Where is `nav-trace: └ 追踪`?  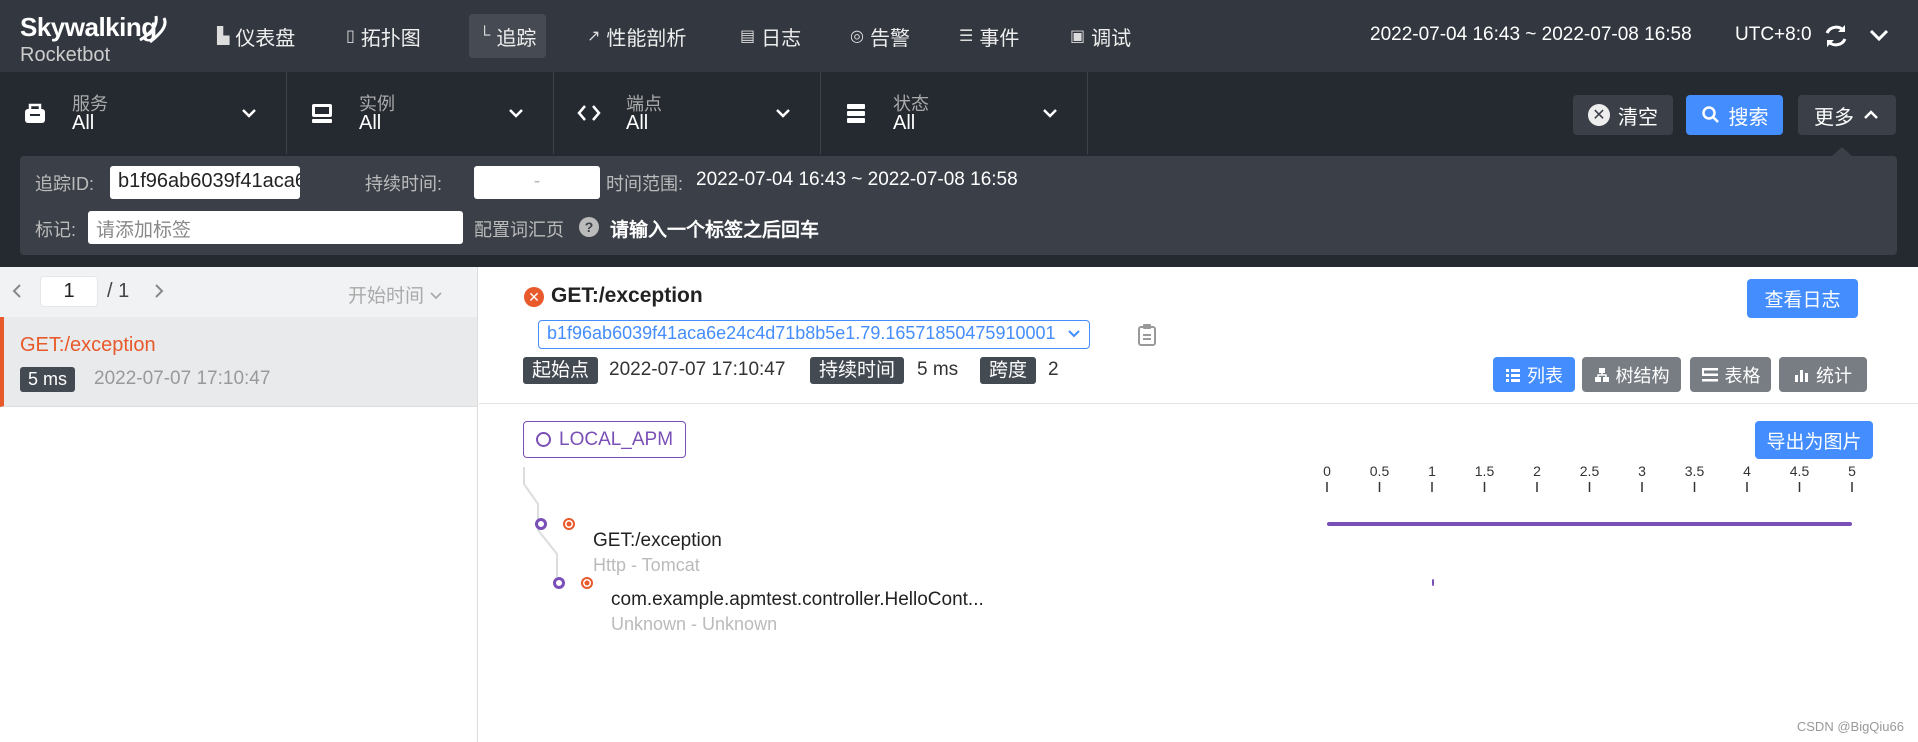
nav-trace: └ 追踪 is located at coordinates (508, 36).